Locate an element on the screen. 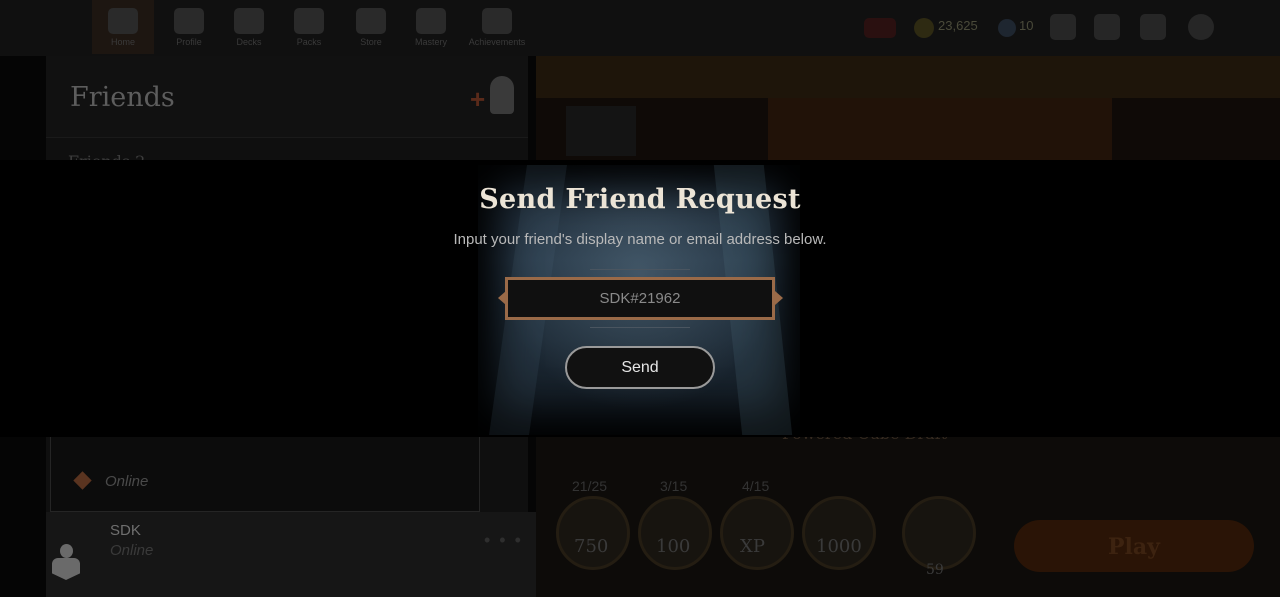 Image resolution: width=1280 pixels, height=597 pixels. nav-packs-label: Packs is located at coordinates (309, 42).